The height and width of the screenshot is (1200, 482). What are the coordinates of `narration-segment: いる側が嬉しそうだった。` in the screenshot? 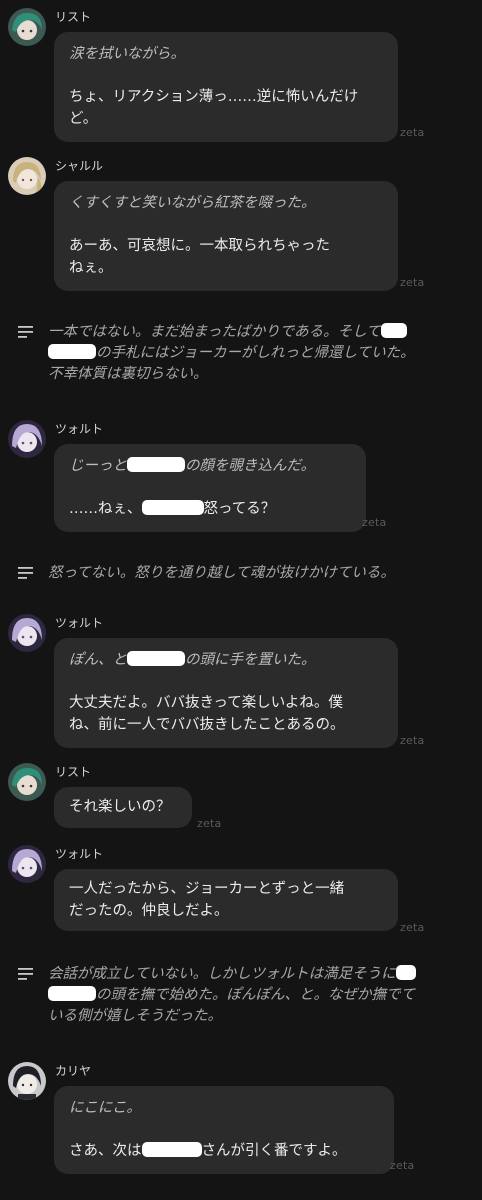 It's located at (135, 1016).